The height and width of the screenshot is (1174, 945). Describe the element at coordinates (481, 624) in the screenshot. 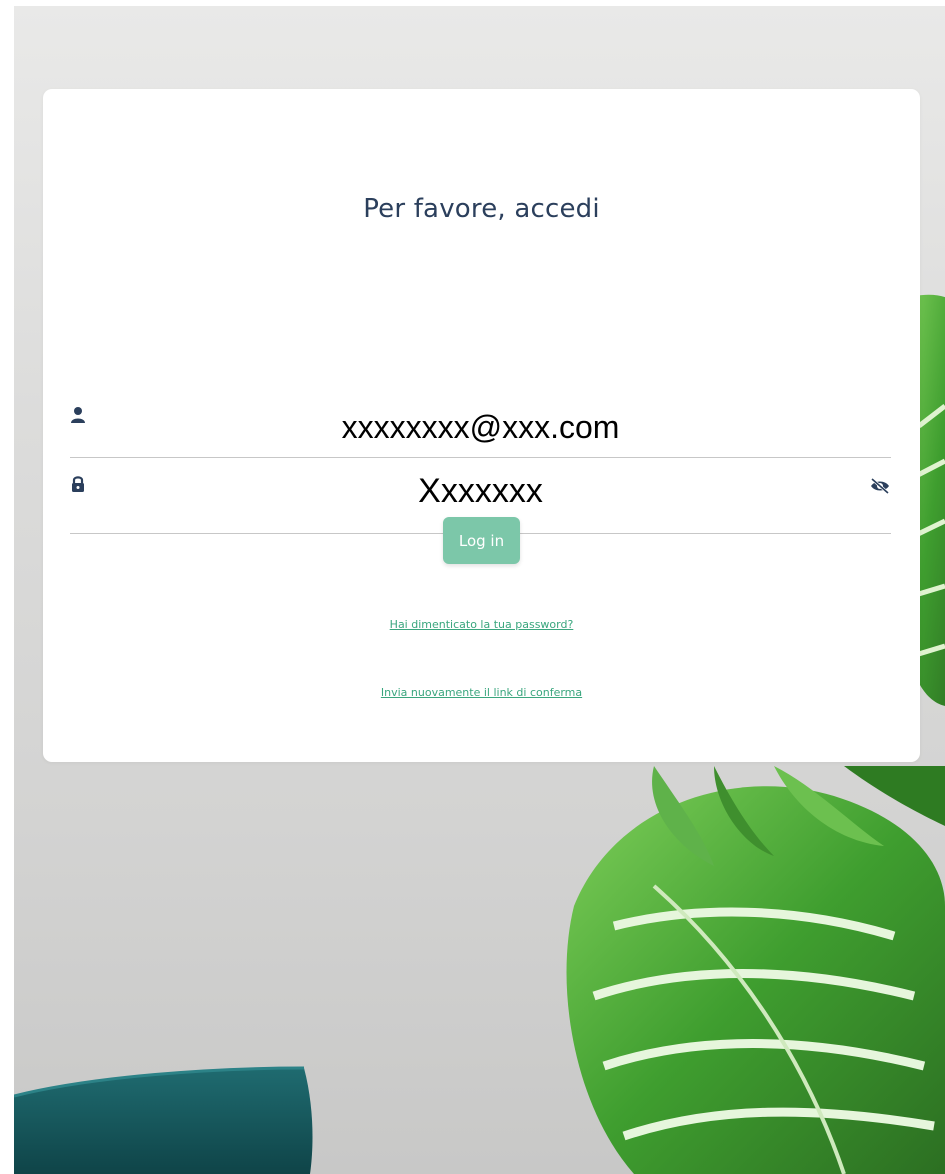

I see `forgot-password-link: Hai dimenticato la tua password?` at that location.